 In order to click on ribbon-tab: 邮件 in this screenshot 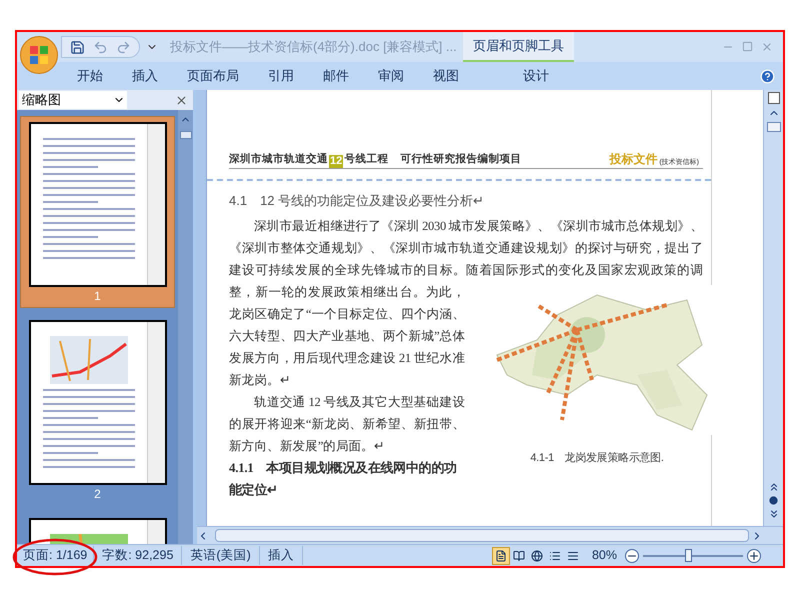, I will do `click(336, 76)`.